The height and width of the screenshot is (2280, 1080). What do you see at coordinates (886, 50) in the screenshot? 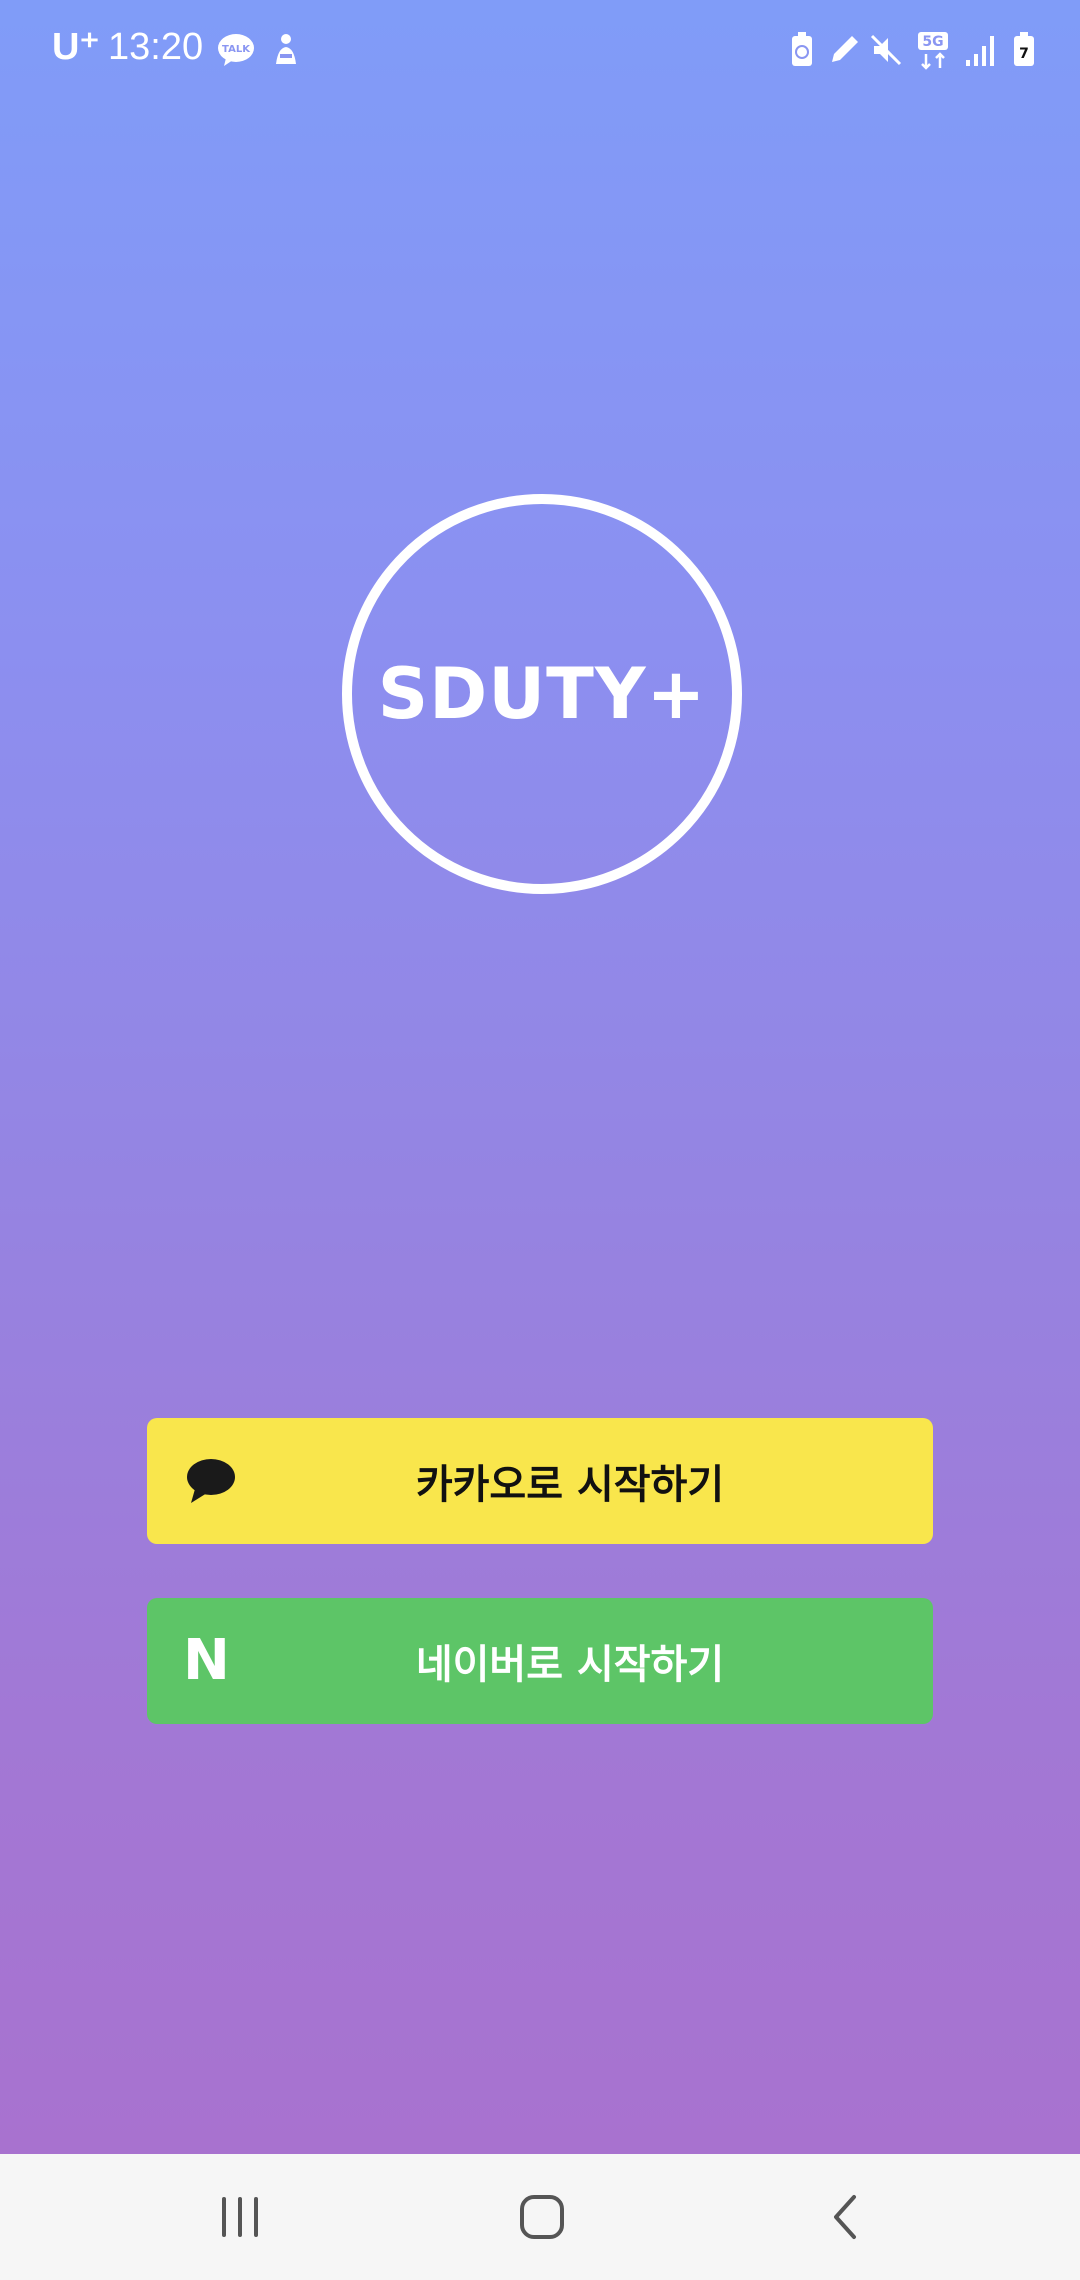
I see `mute-icon` at bounding box center [886, 50].